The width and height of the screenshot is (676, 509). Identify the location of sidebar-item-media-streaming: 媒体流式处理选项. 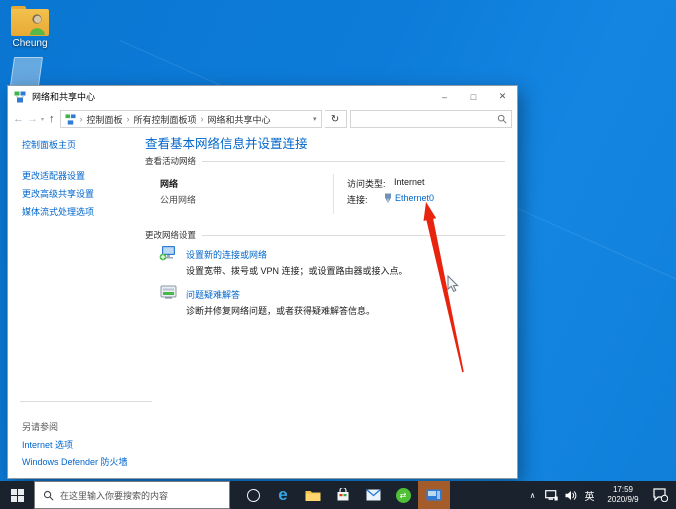
(58, 211).